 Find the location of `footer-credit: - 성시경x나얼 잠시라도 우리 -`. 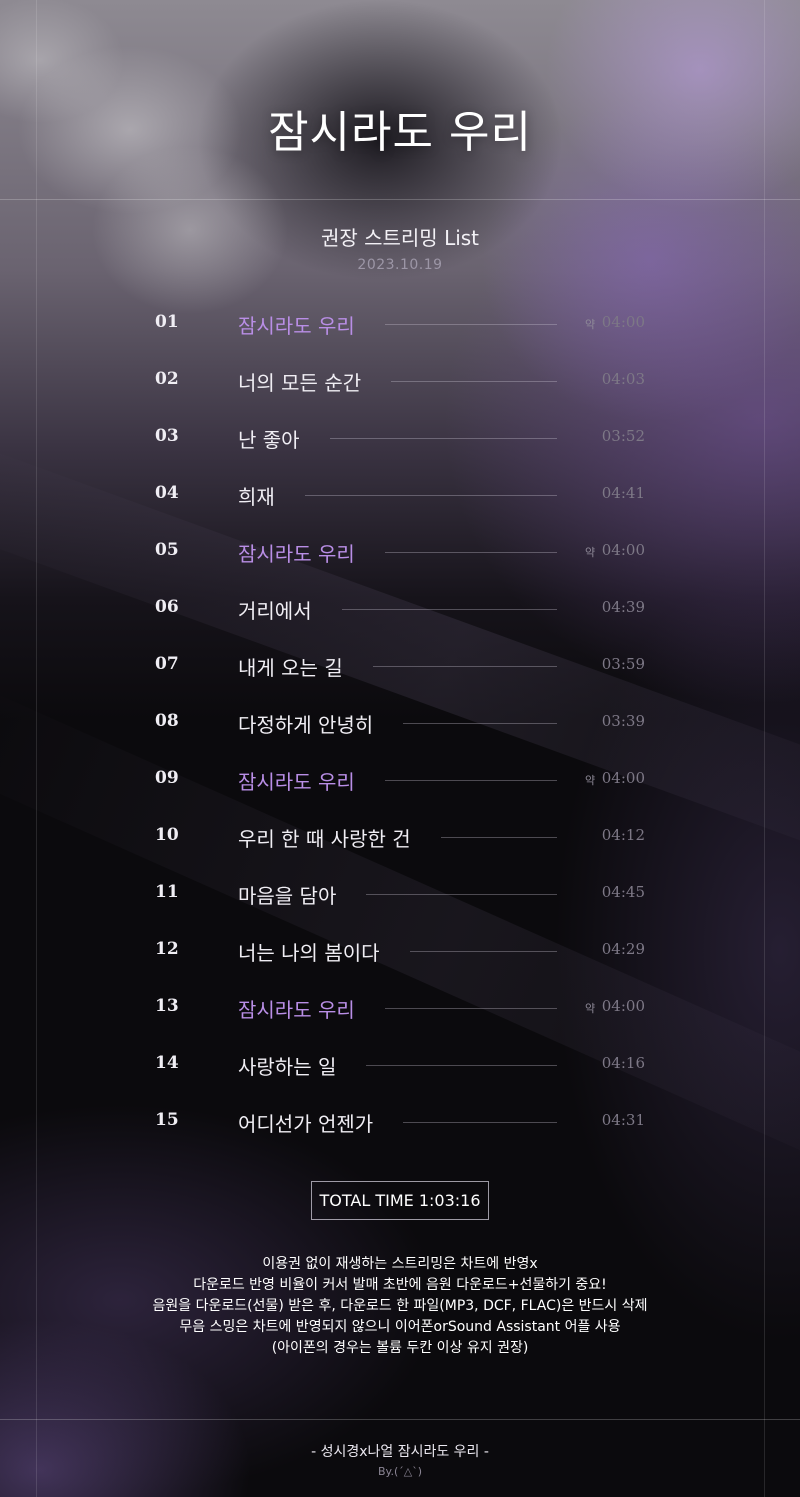

footer-credit: - 성시경x나얼 잠시라도 우리 - is located at coordinates (400, 1452).